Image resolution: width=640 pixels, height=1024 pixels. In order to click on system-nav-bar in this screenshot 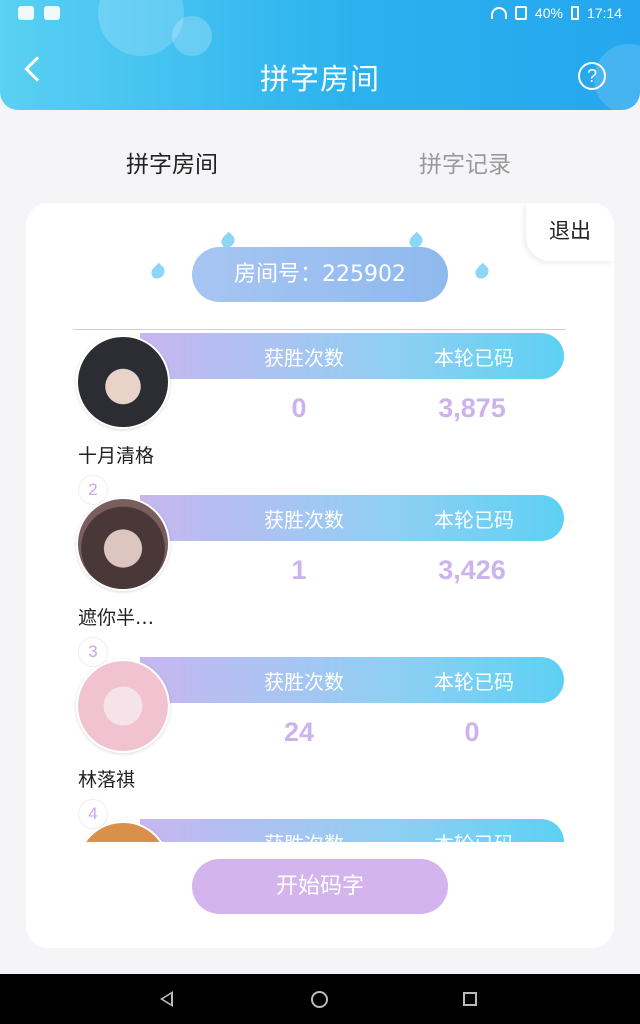, I will do `click(320, 999)`.